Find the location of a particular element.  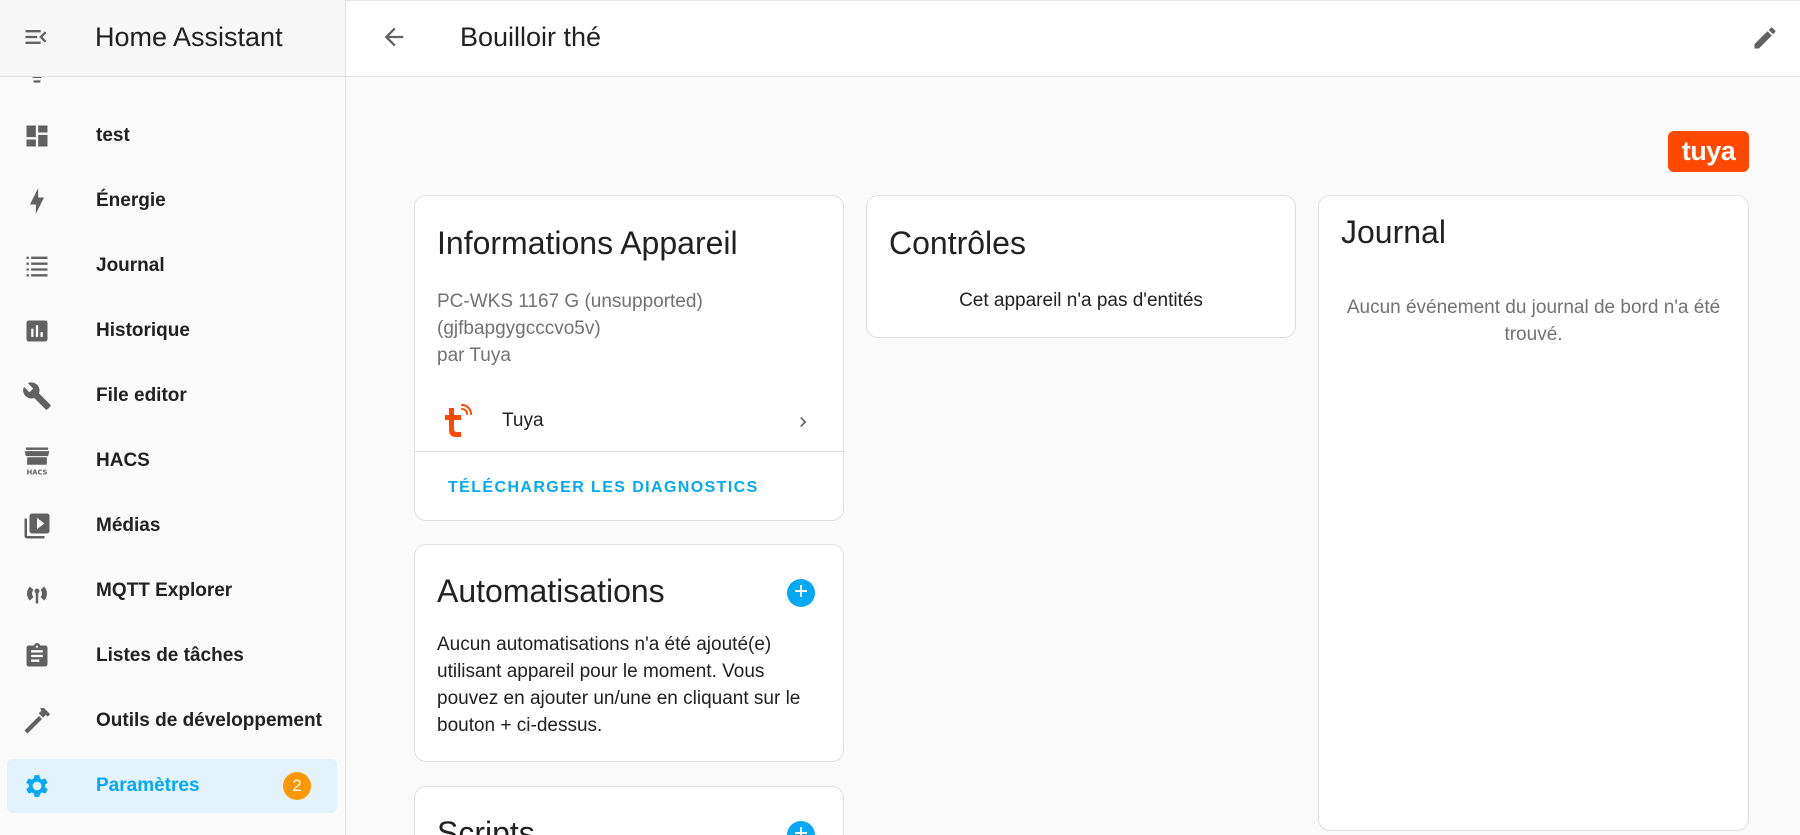

sidebar-item-label: HACS is located at coordinates (123, 460).